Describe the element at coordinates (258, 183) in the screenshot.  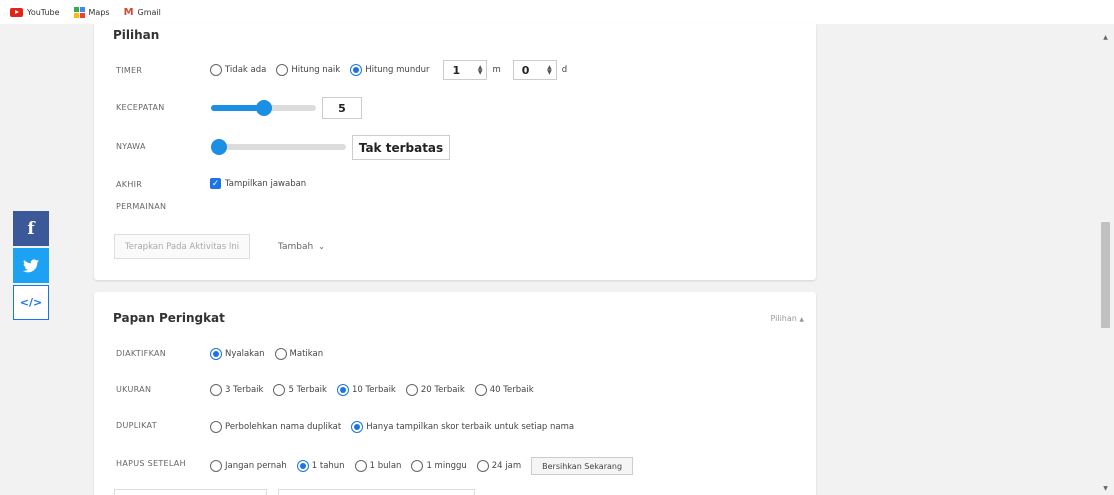
I see `show-answers-checkbox: ✓ Tampilkan jawaban` at that location.